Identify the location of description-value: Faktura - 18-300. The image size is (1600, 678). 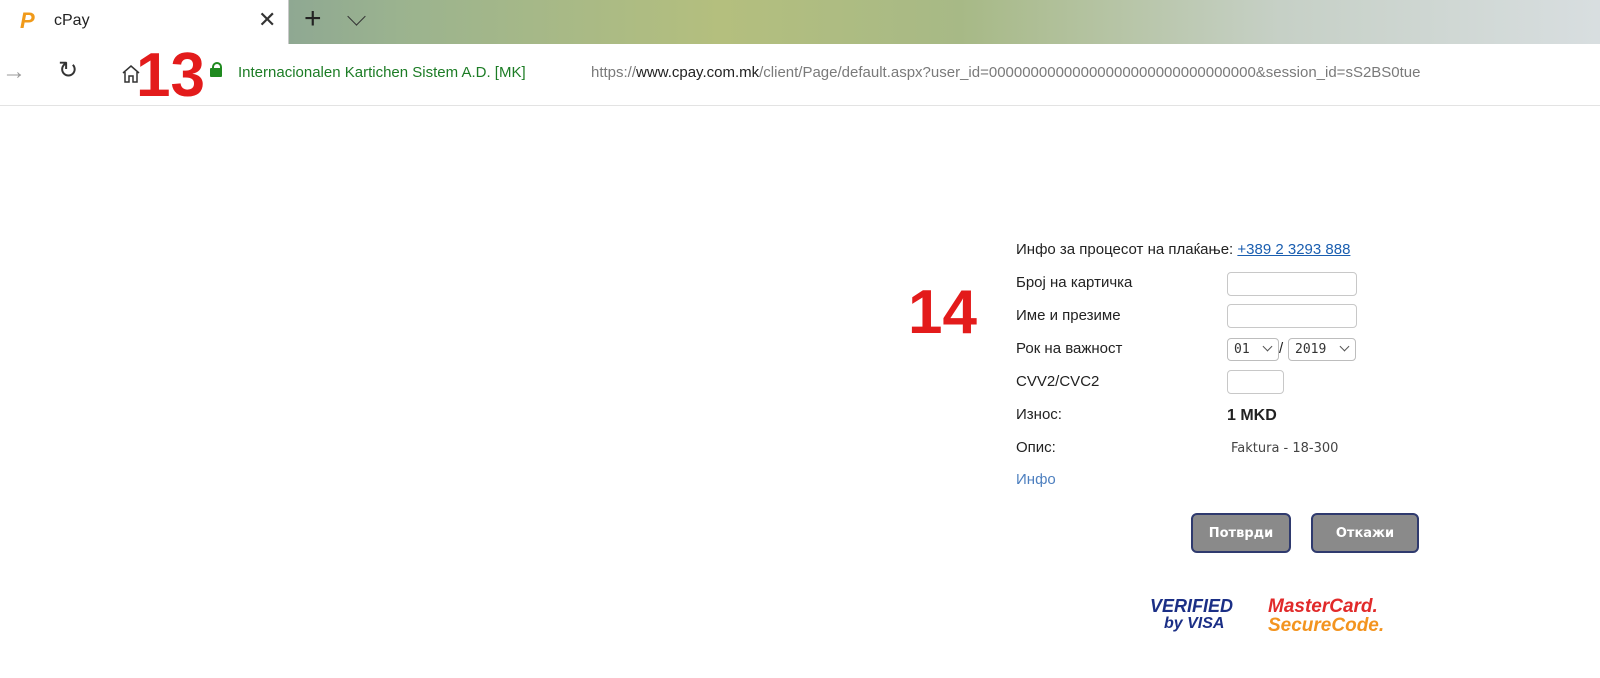
(1285, 448).